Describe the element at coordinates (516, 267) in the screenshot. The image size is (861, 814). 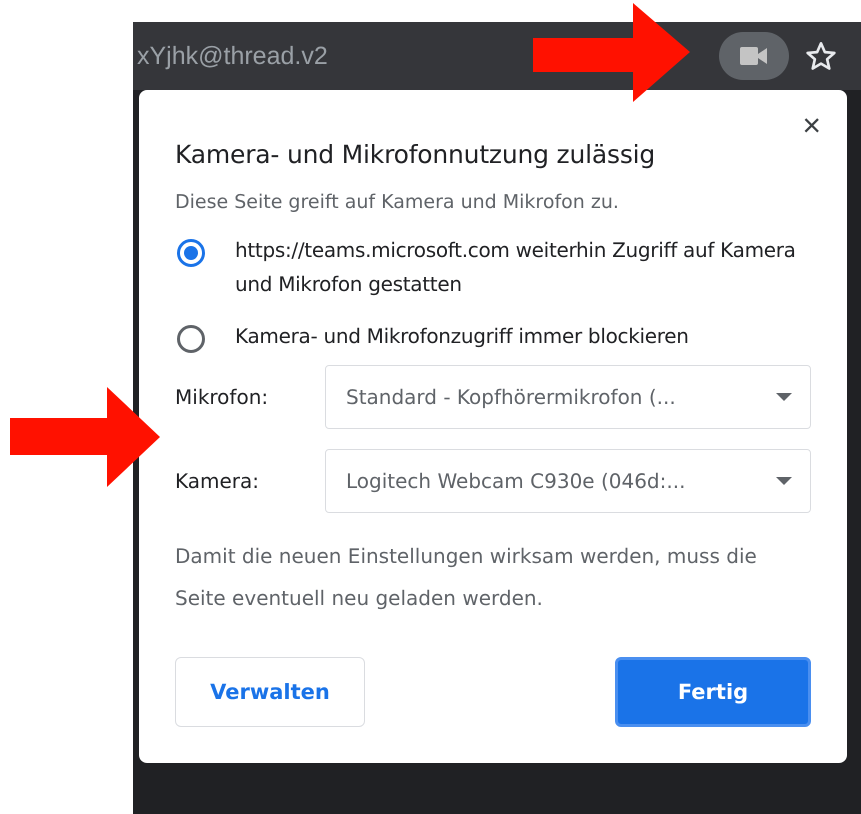
I see `option-label: https://teams.microsoft.com weiterhin Zugriff auf Kamera und Mikrofon gestatten` at that location.